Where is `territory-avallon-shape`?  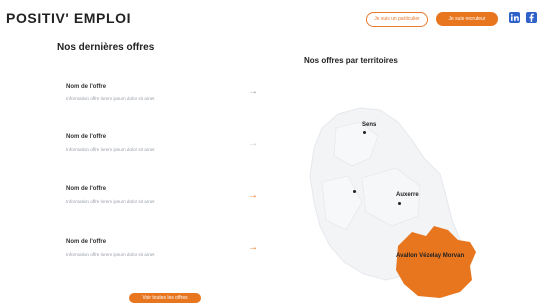 territory-avallon-shape is located at coordinates (436, 262).